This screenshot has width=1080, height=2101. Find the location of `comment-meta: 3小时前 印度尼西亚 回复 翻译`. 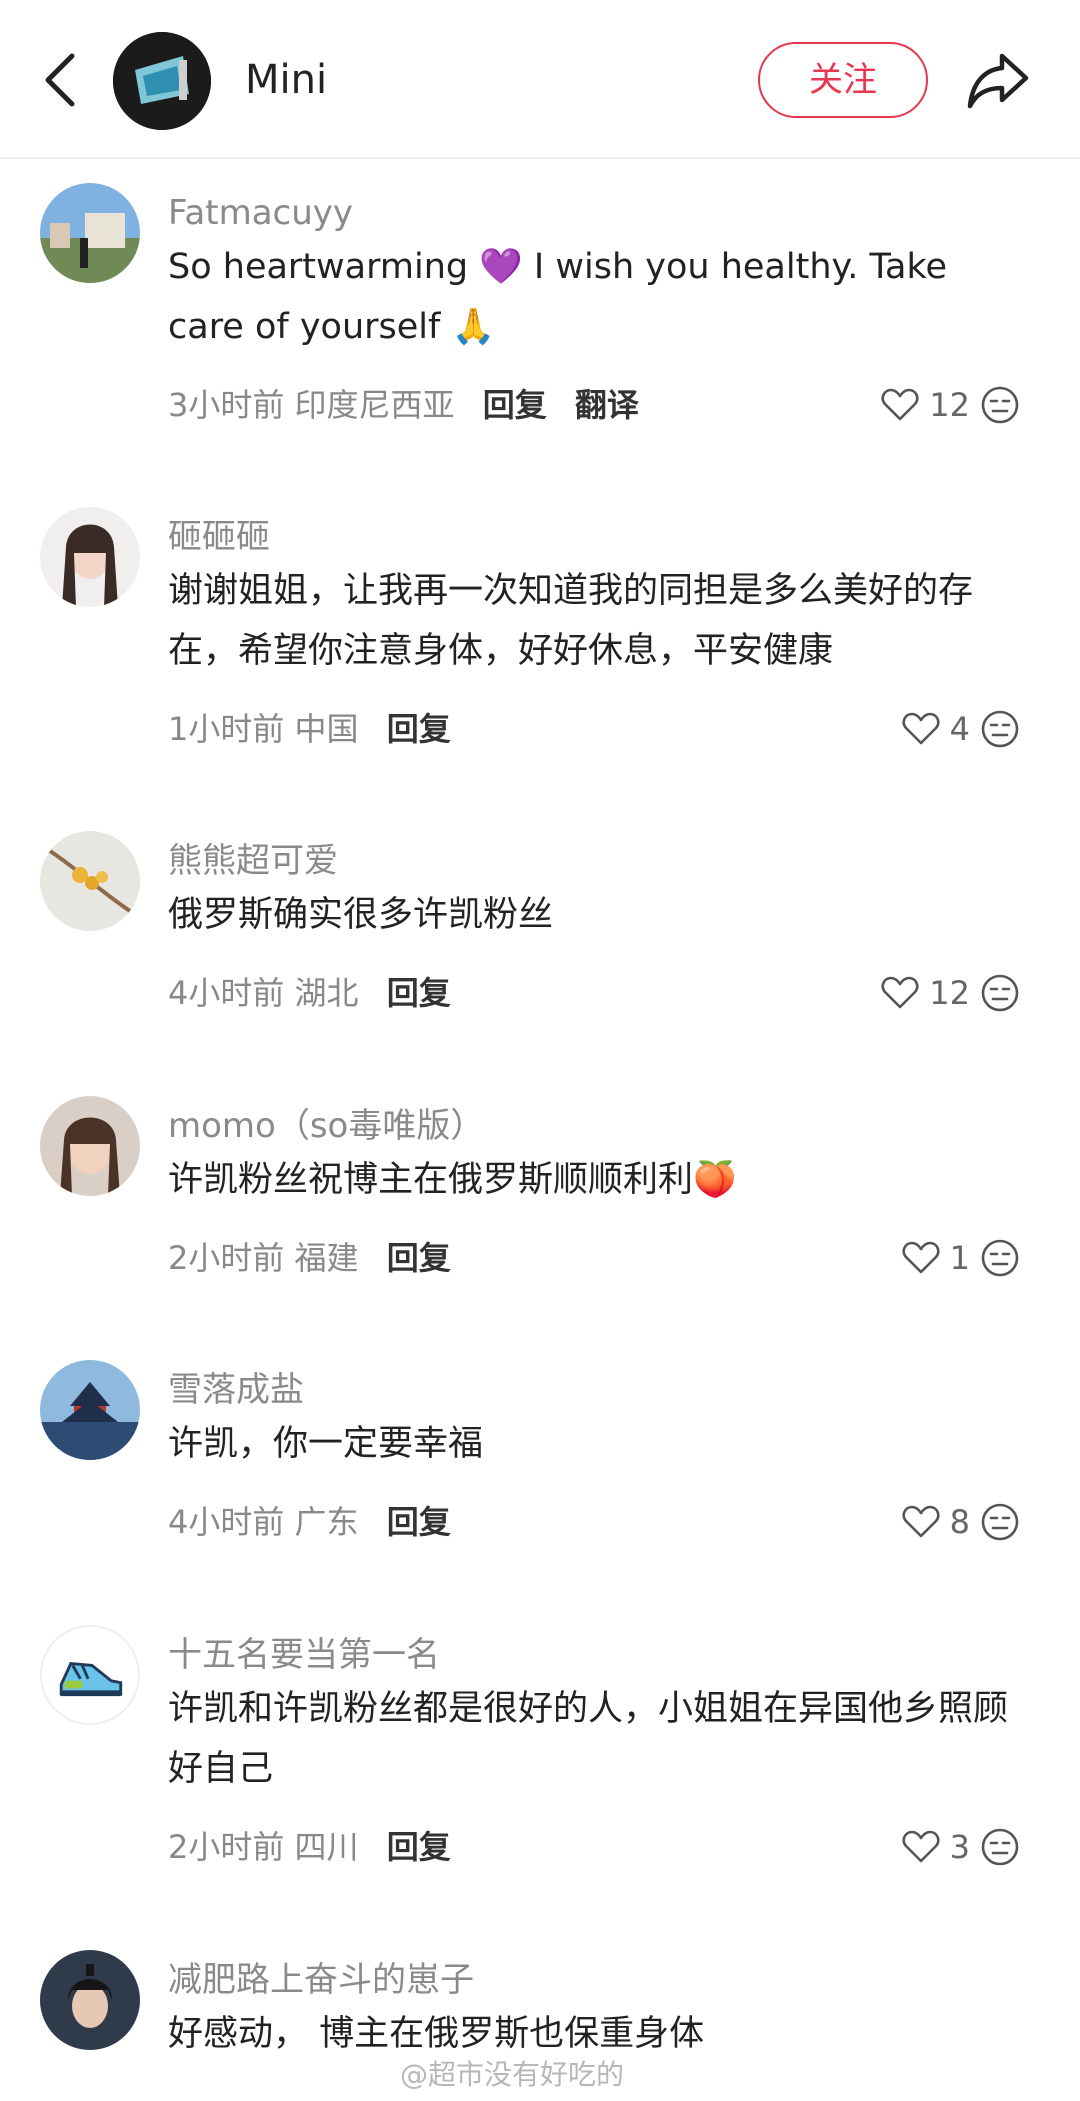

comment-meta: 3小时前 印度尼西亚 回复 翻译 is located at coordinates (403, 405).